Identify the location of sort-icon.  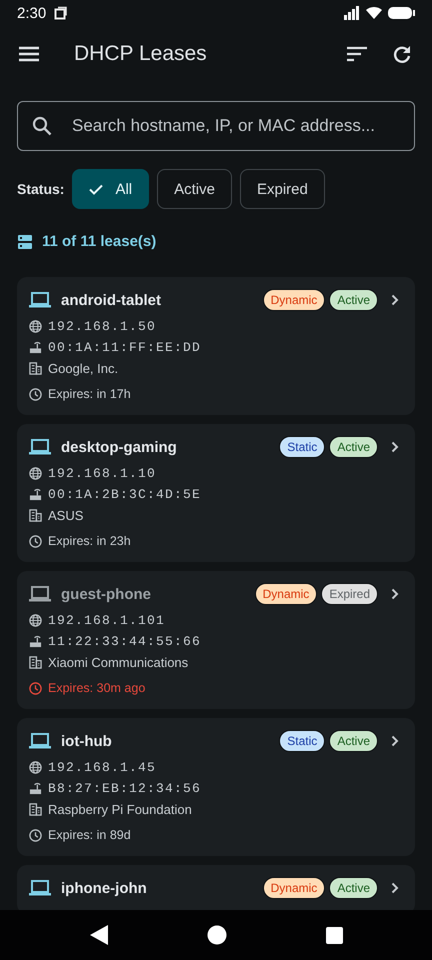
(357, 54).